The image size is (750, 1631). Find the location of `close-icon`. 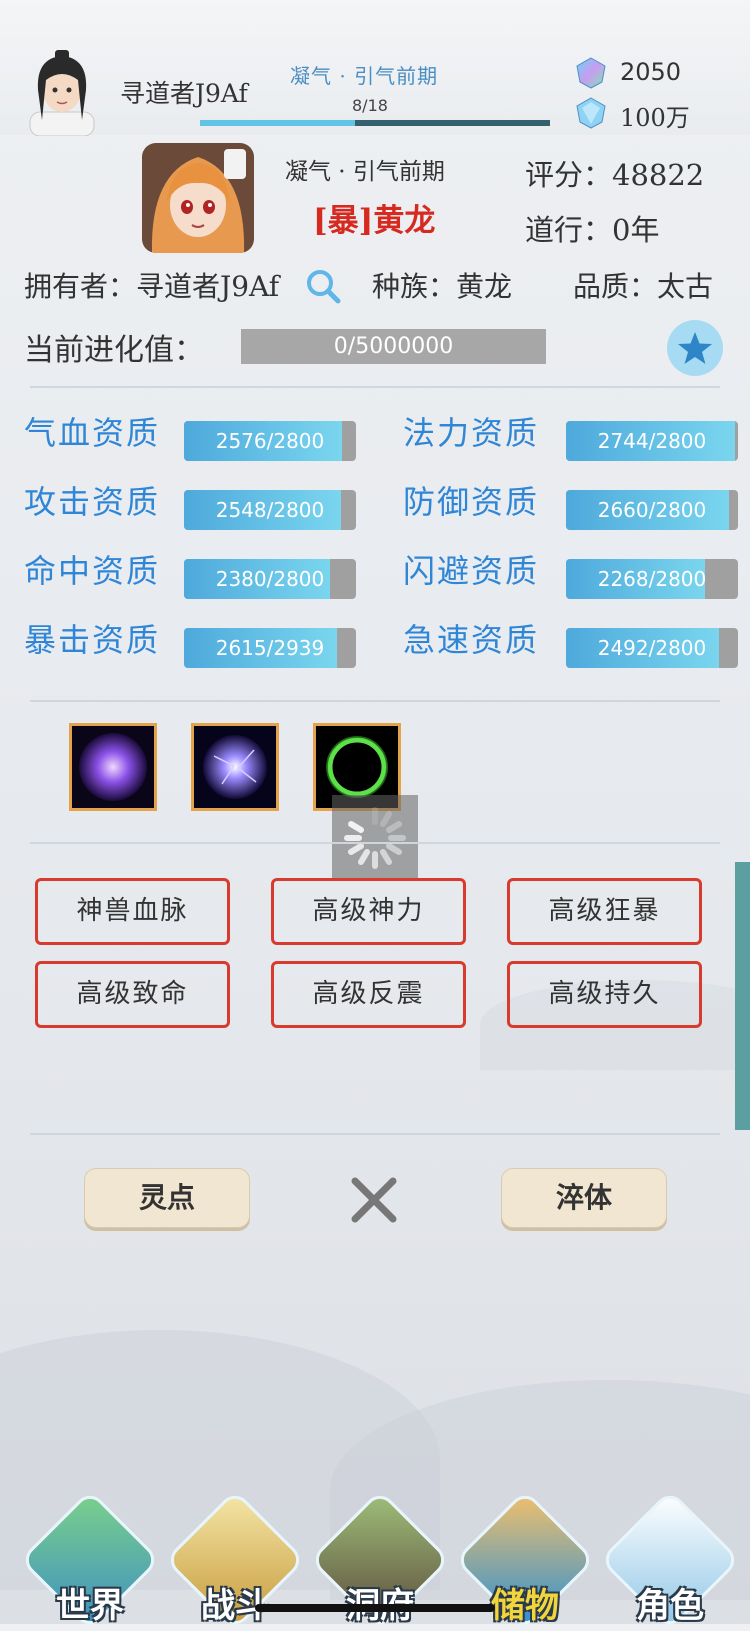

close-icon is located at coordinates (374, 1200).